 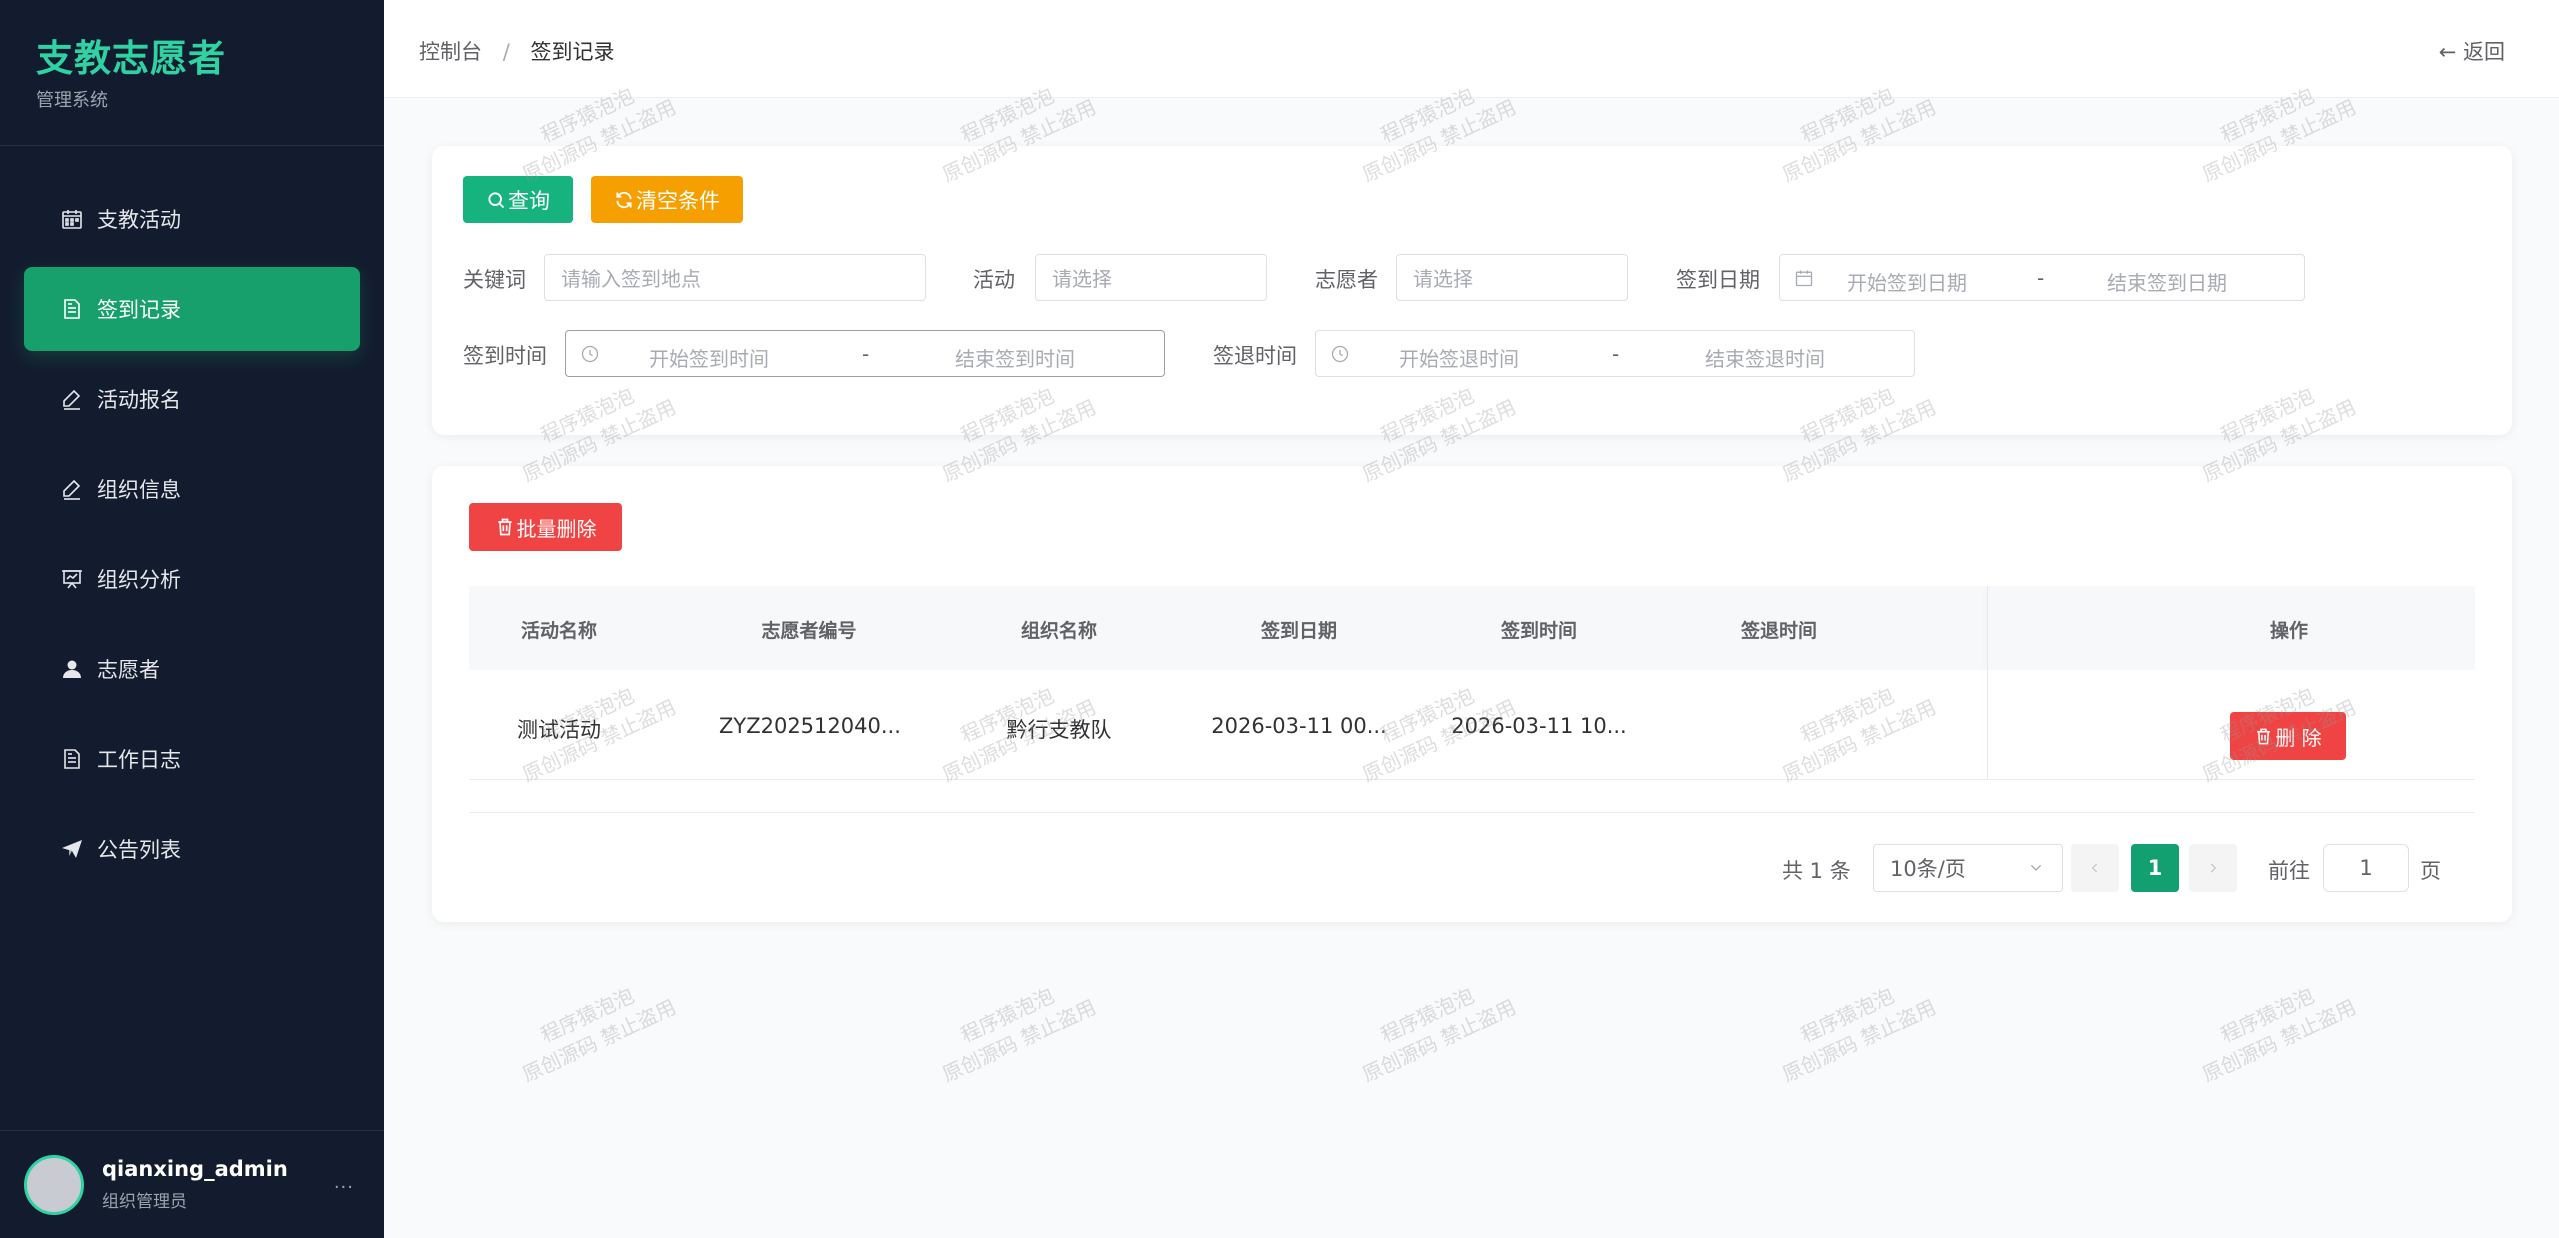 I want to click on page-size-select: 10条/页, so click(x=1968, y=868).